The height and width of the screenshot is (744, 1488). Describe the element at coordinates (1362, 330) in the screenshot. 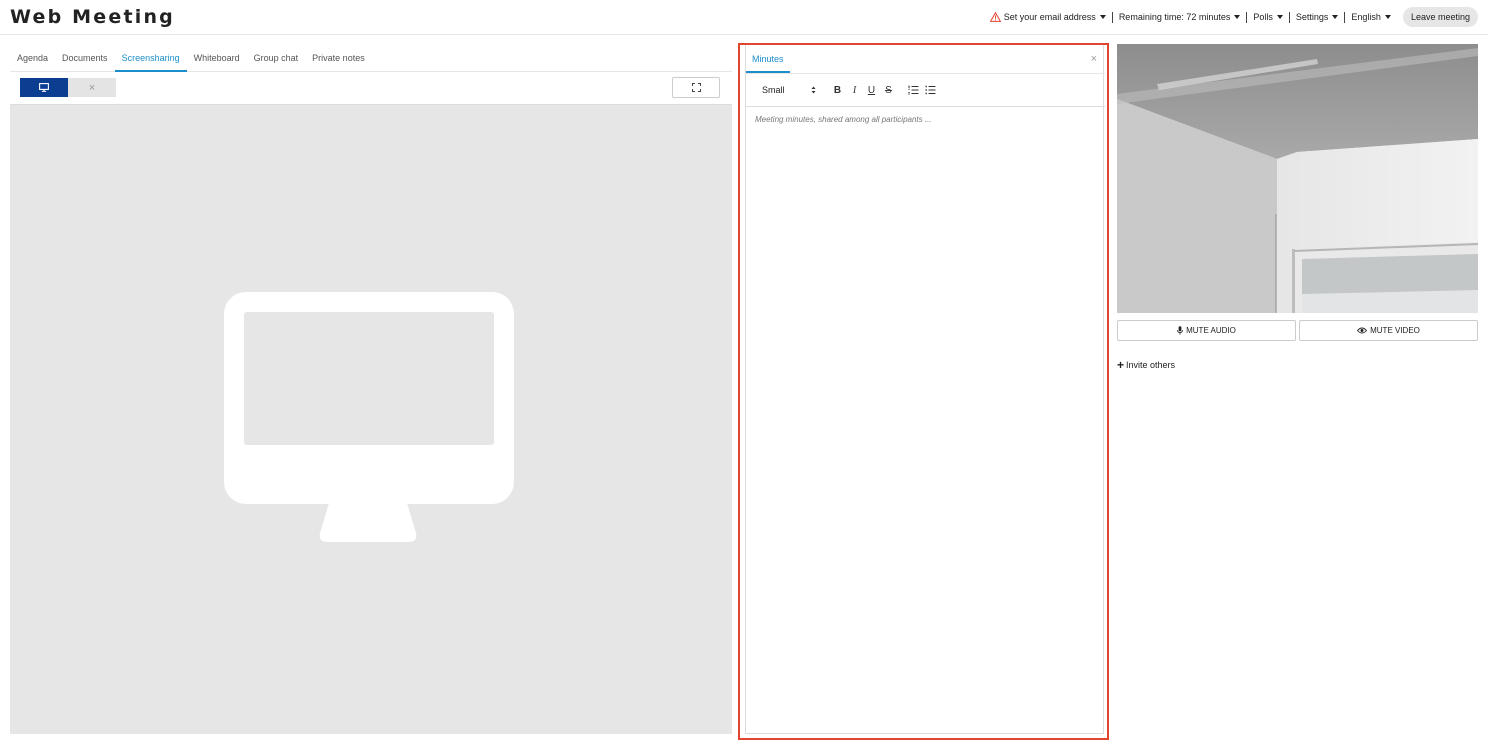

I see `eye-icon` at that location.